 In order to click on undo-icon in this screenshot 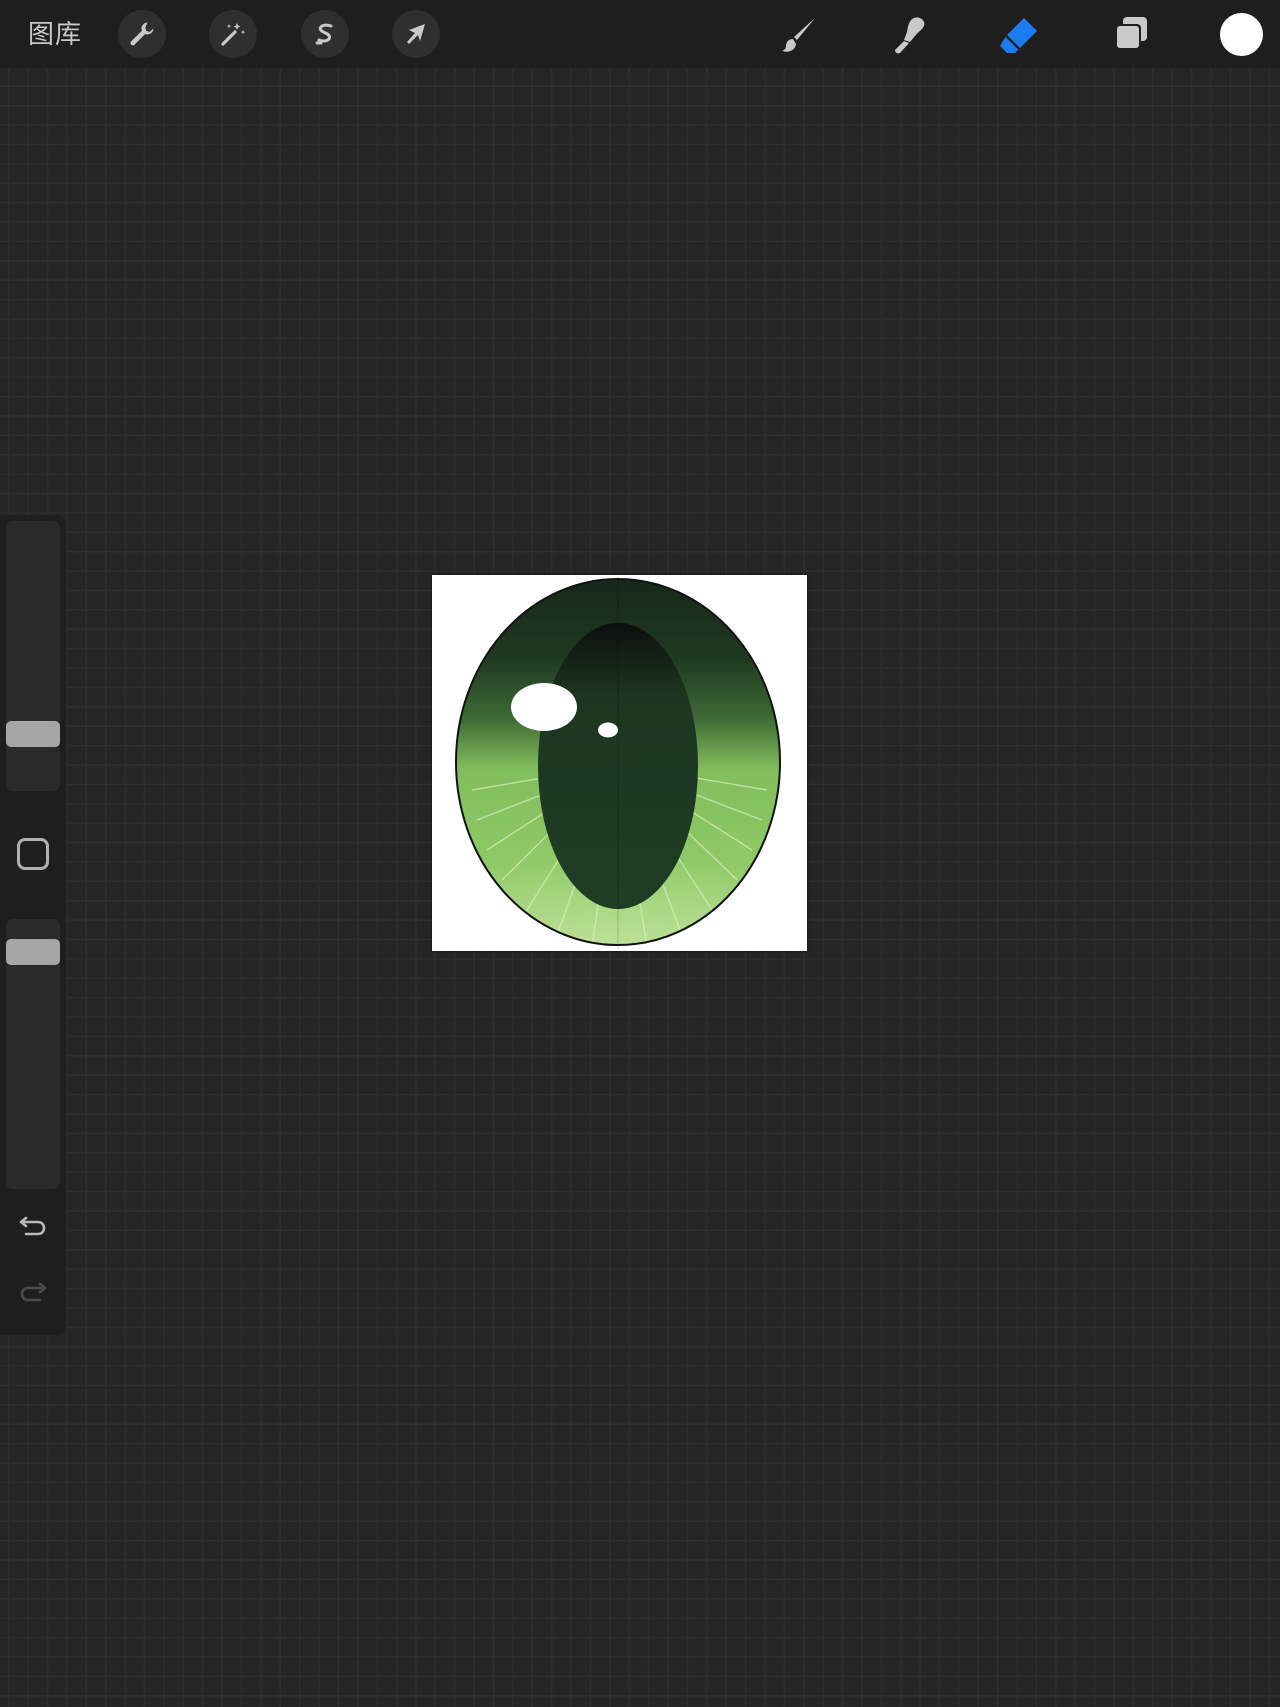, I will do `click(32, 1226)`.